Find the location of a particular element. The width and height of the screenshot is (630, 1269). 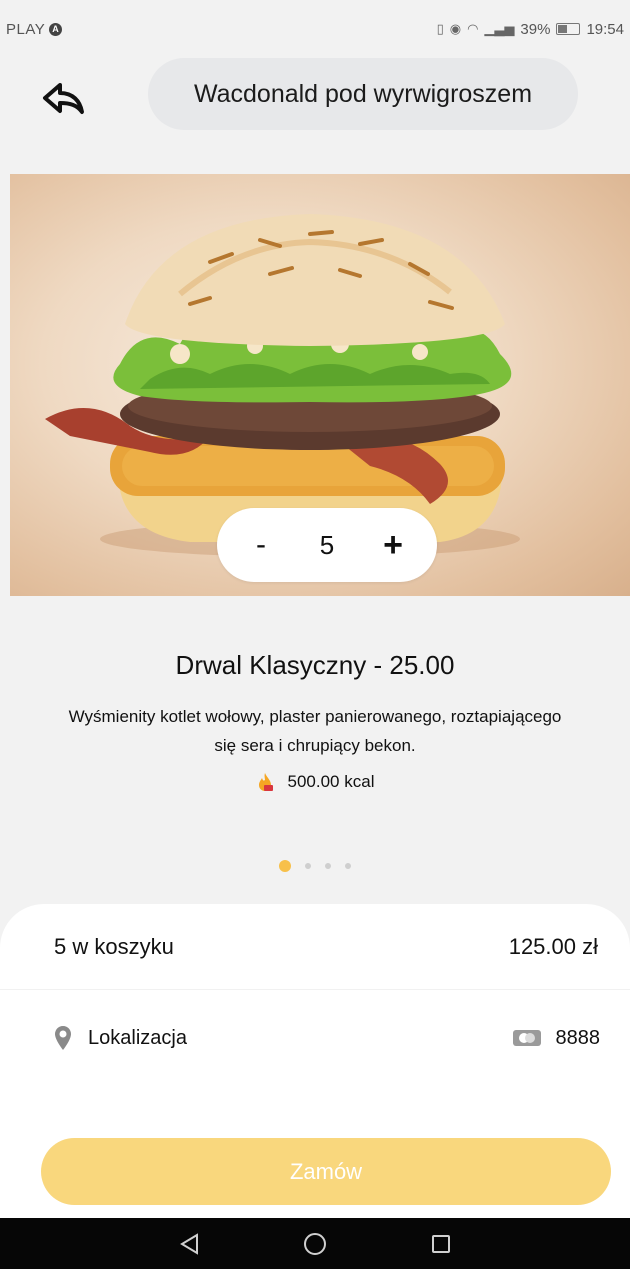

page-title: Wacdonald pod wyrwigroszem is located at coordinates (363, 94).